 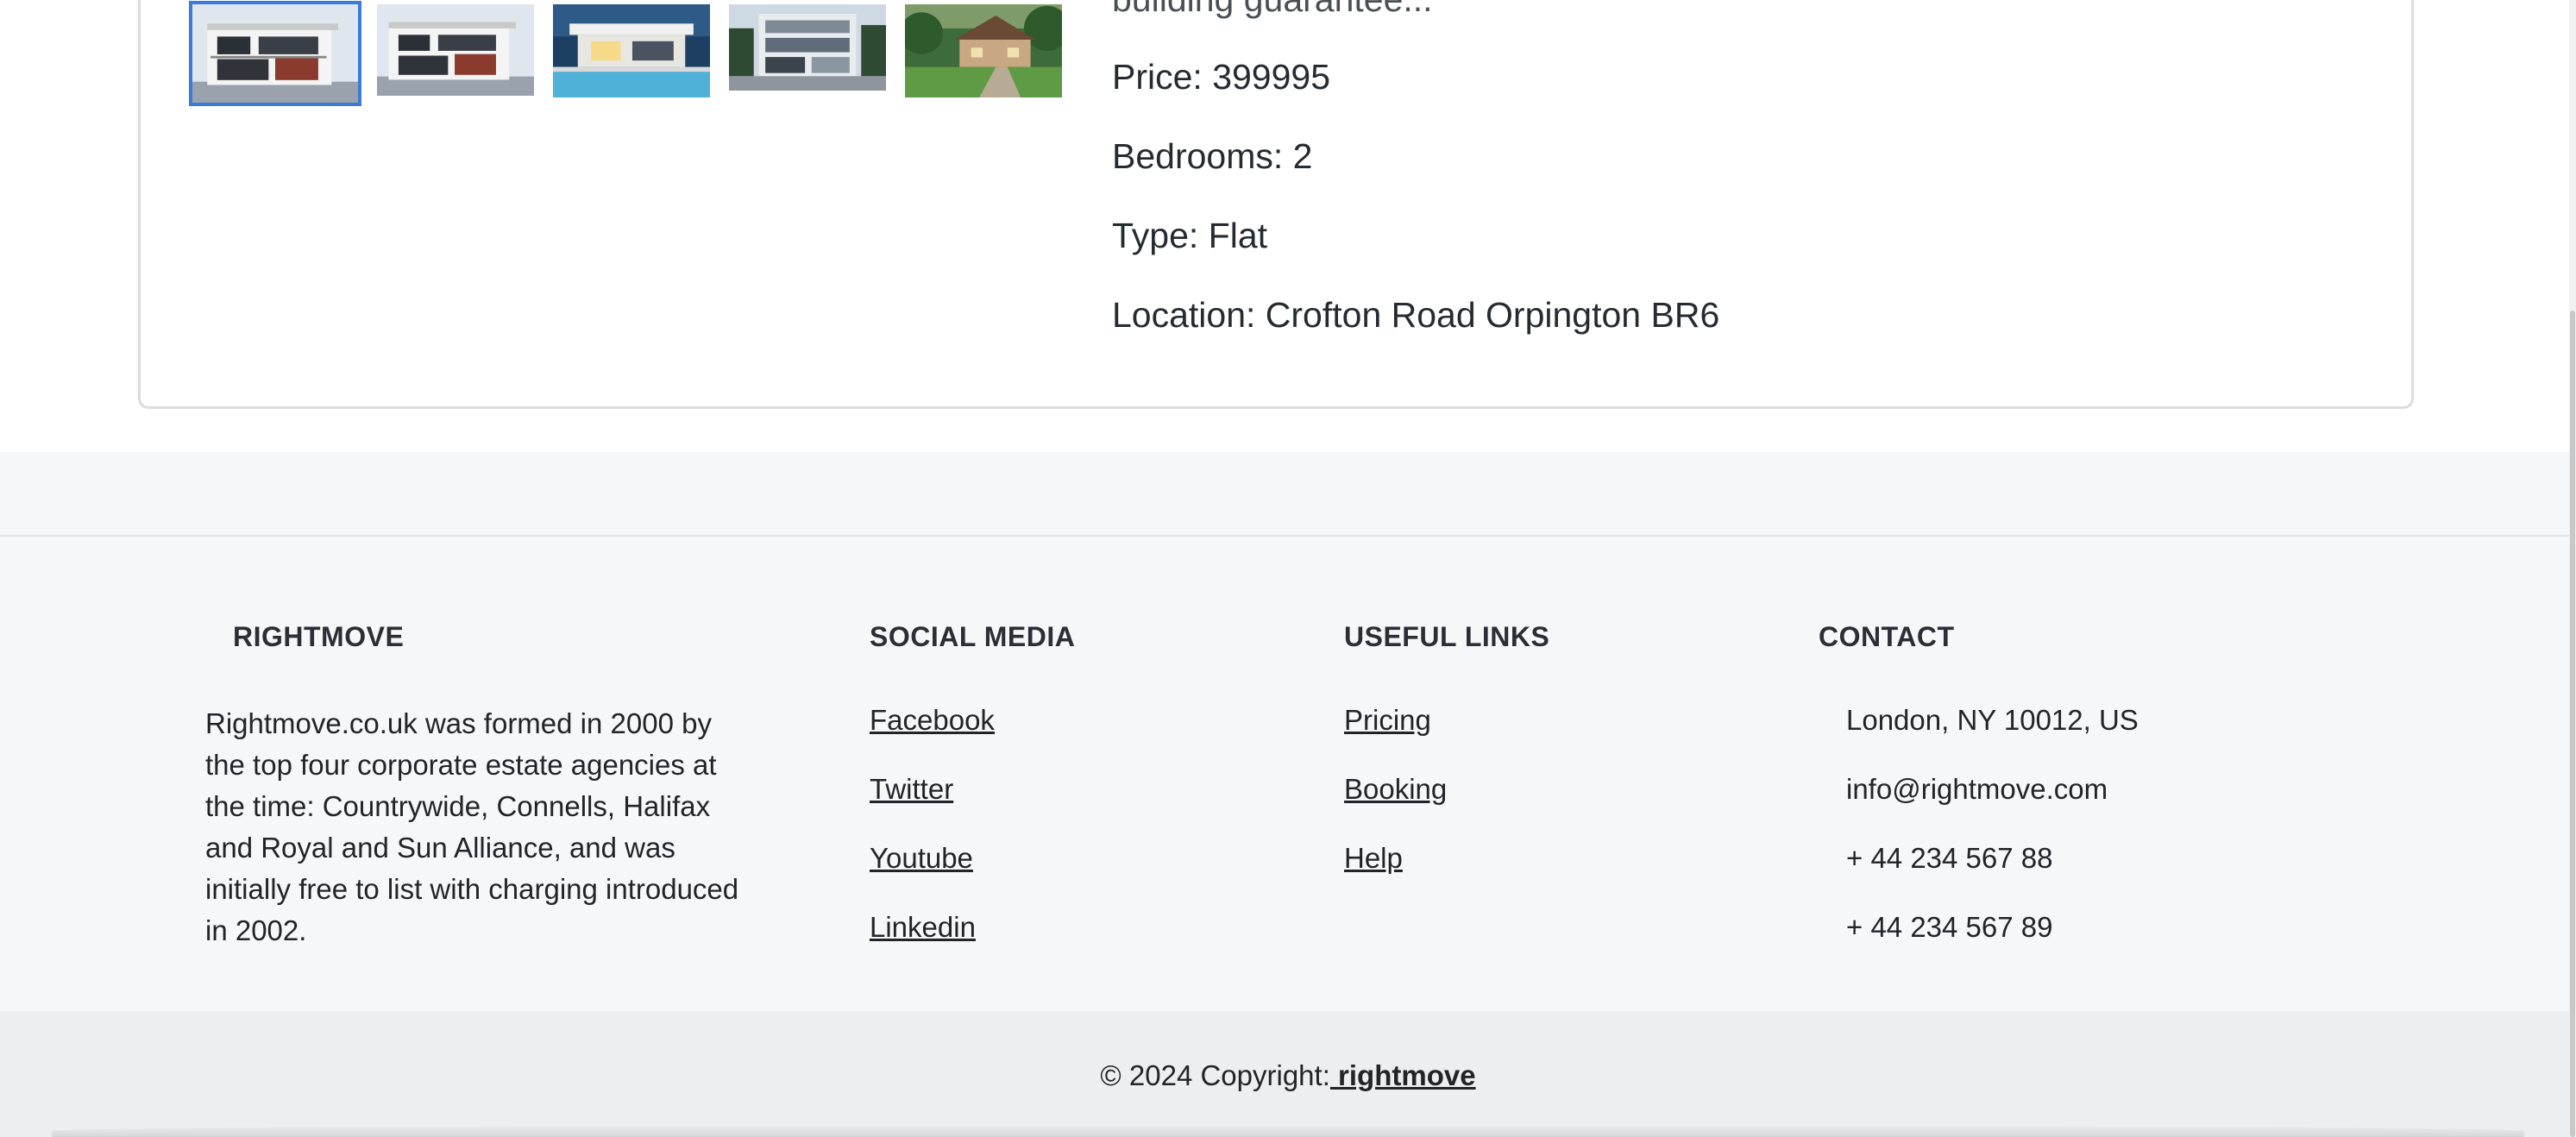 I want to click on footer-divider, so click(x=1288, y=536).